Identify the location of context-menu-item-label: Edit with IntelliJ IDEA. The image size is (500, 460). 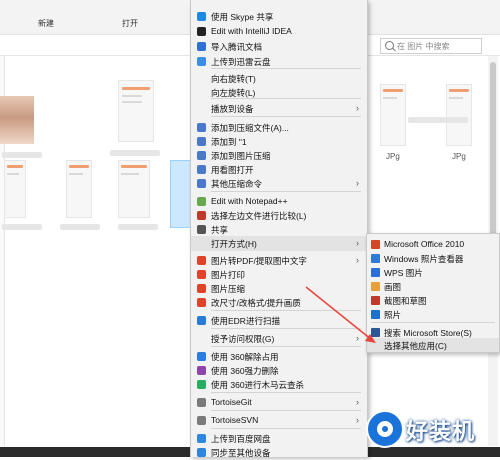
(251, 31).